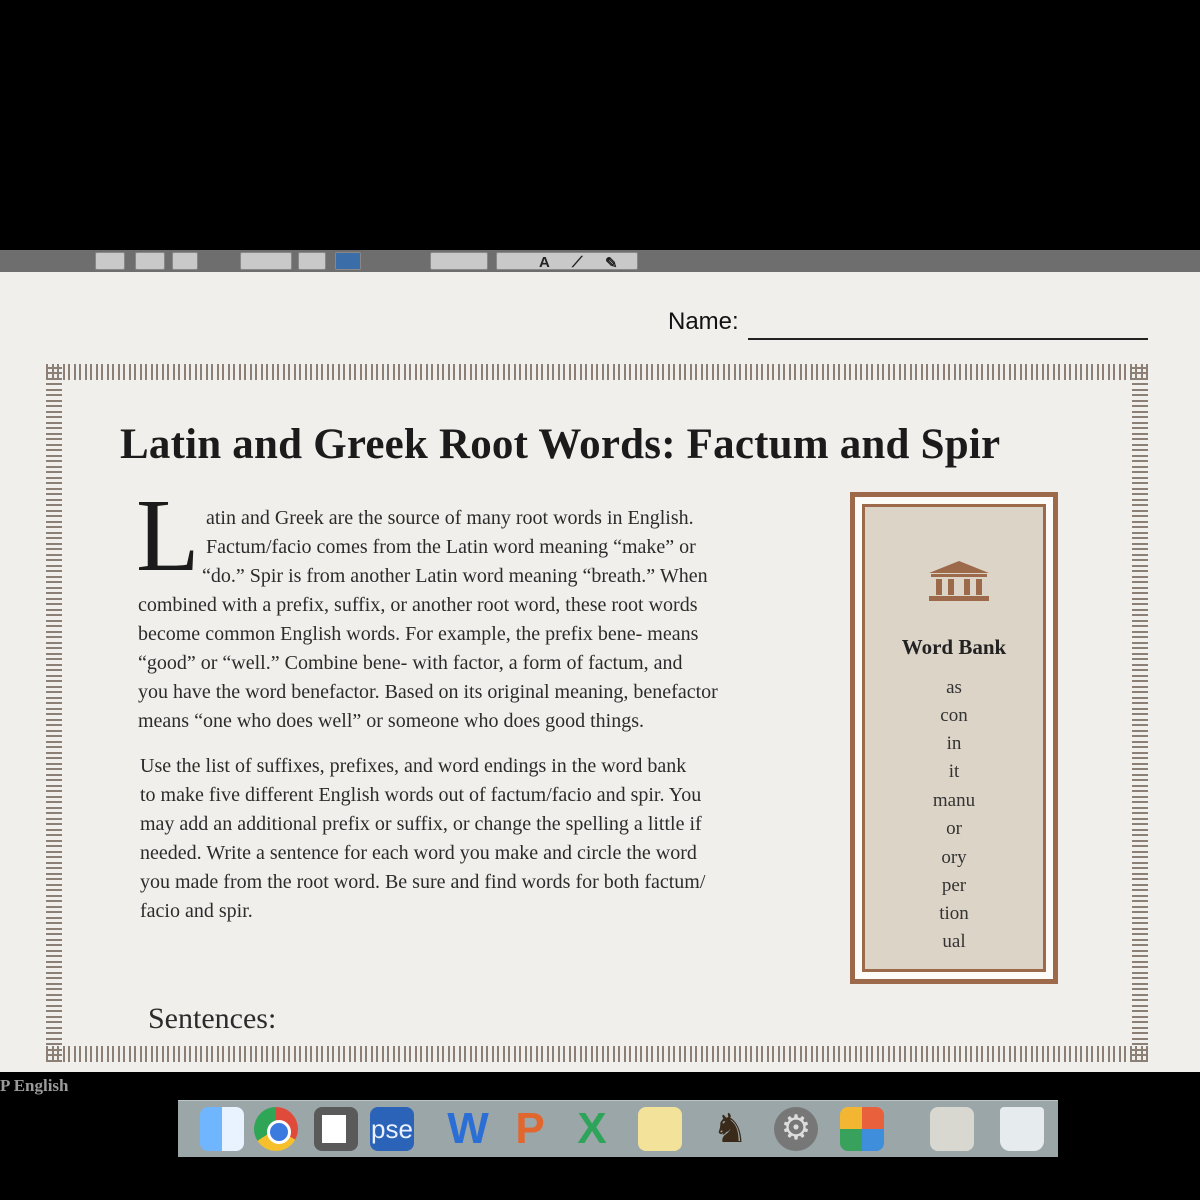 The image size is (1200, 1200). Describe the element at coordinates (948, 339) in the screenshot. I see `name-field-line` at that location.